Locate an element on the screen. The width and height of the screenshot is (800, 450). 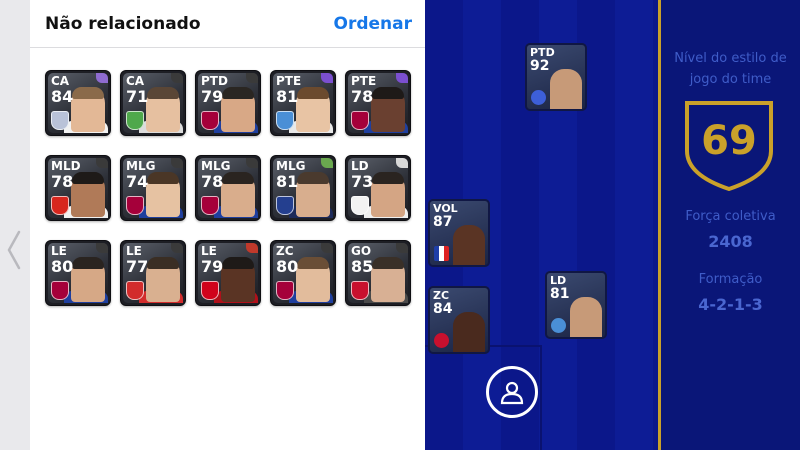
player-card: LD 73 is located at coordinates (378, 188).